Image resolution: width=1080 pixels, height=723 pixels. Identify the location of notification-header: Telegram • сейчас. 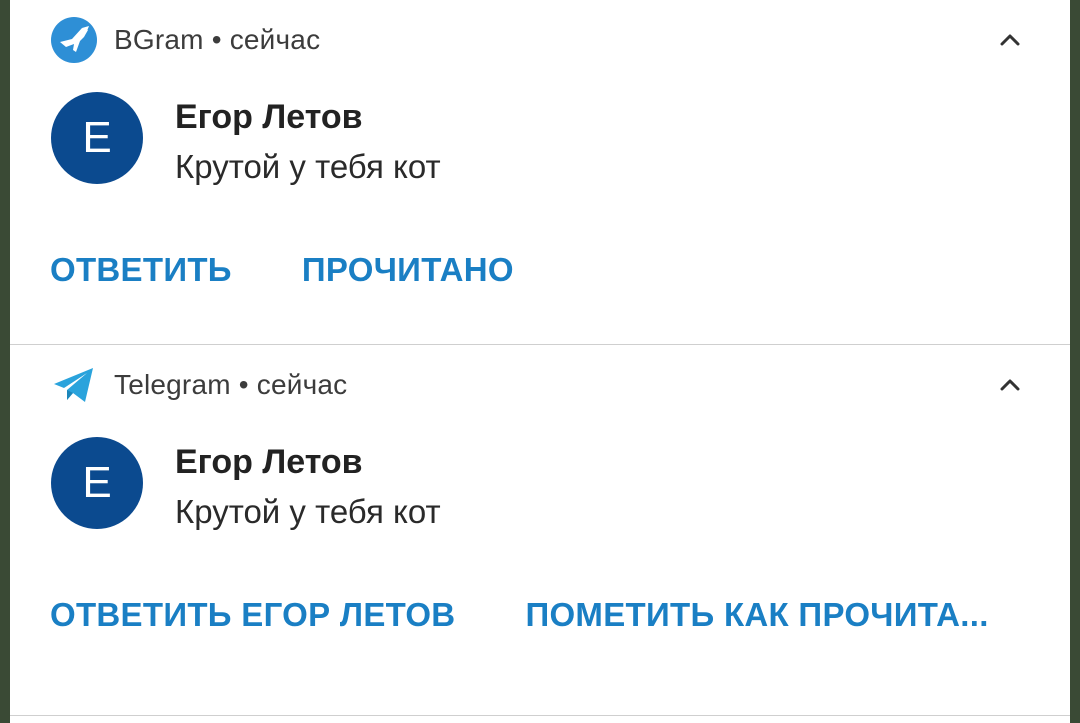
(198, 385).